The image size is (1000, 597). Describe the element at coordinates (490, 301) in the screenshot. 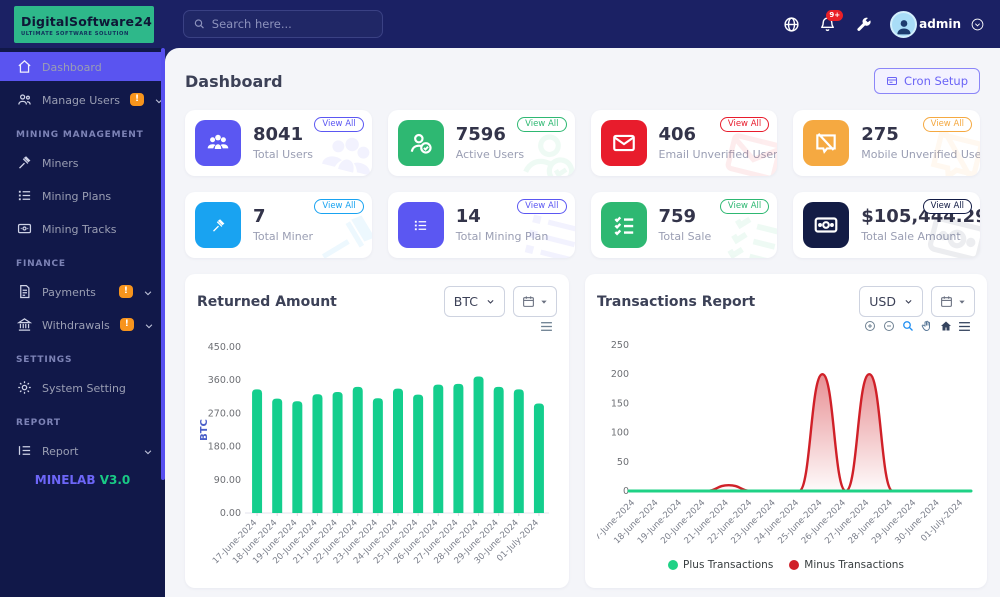

I see `select-chevron-icon` at that location.